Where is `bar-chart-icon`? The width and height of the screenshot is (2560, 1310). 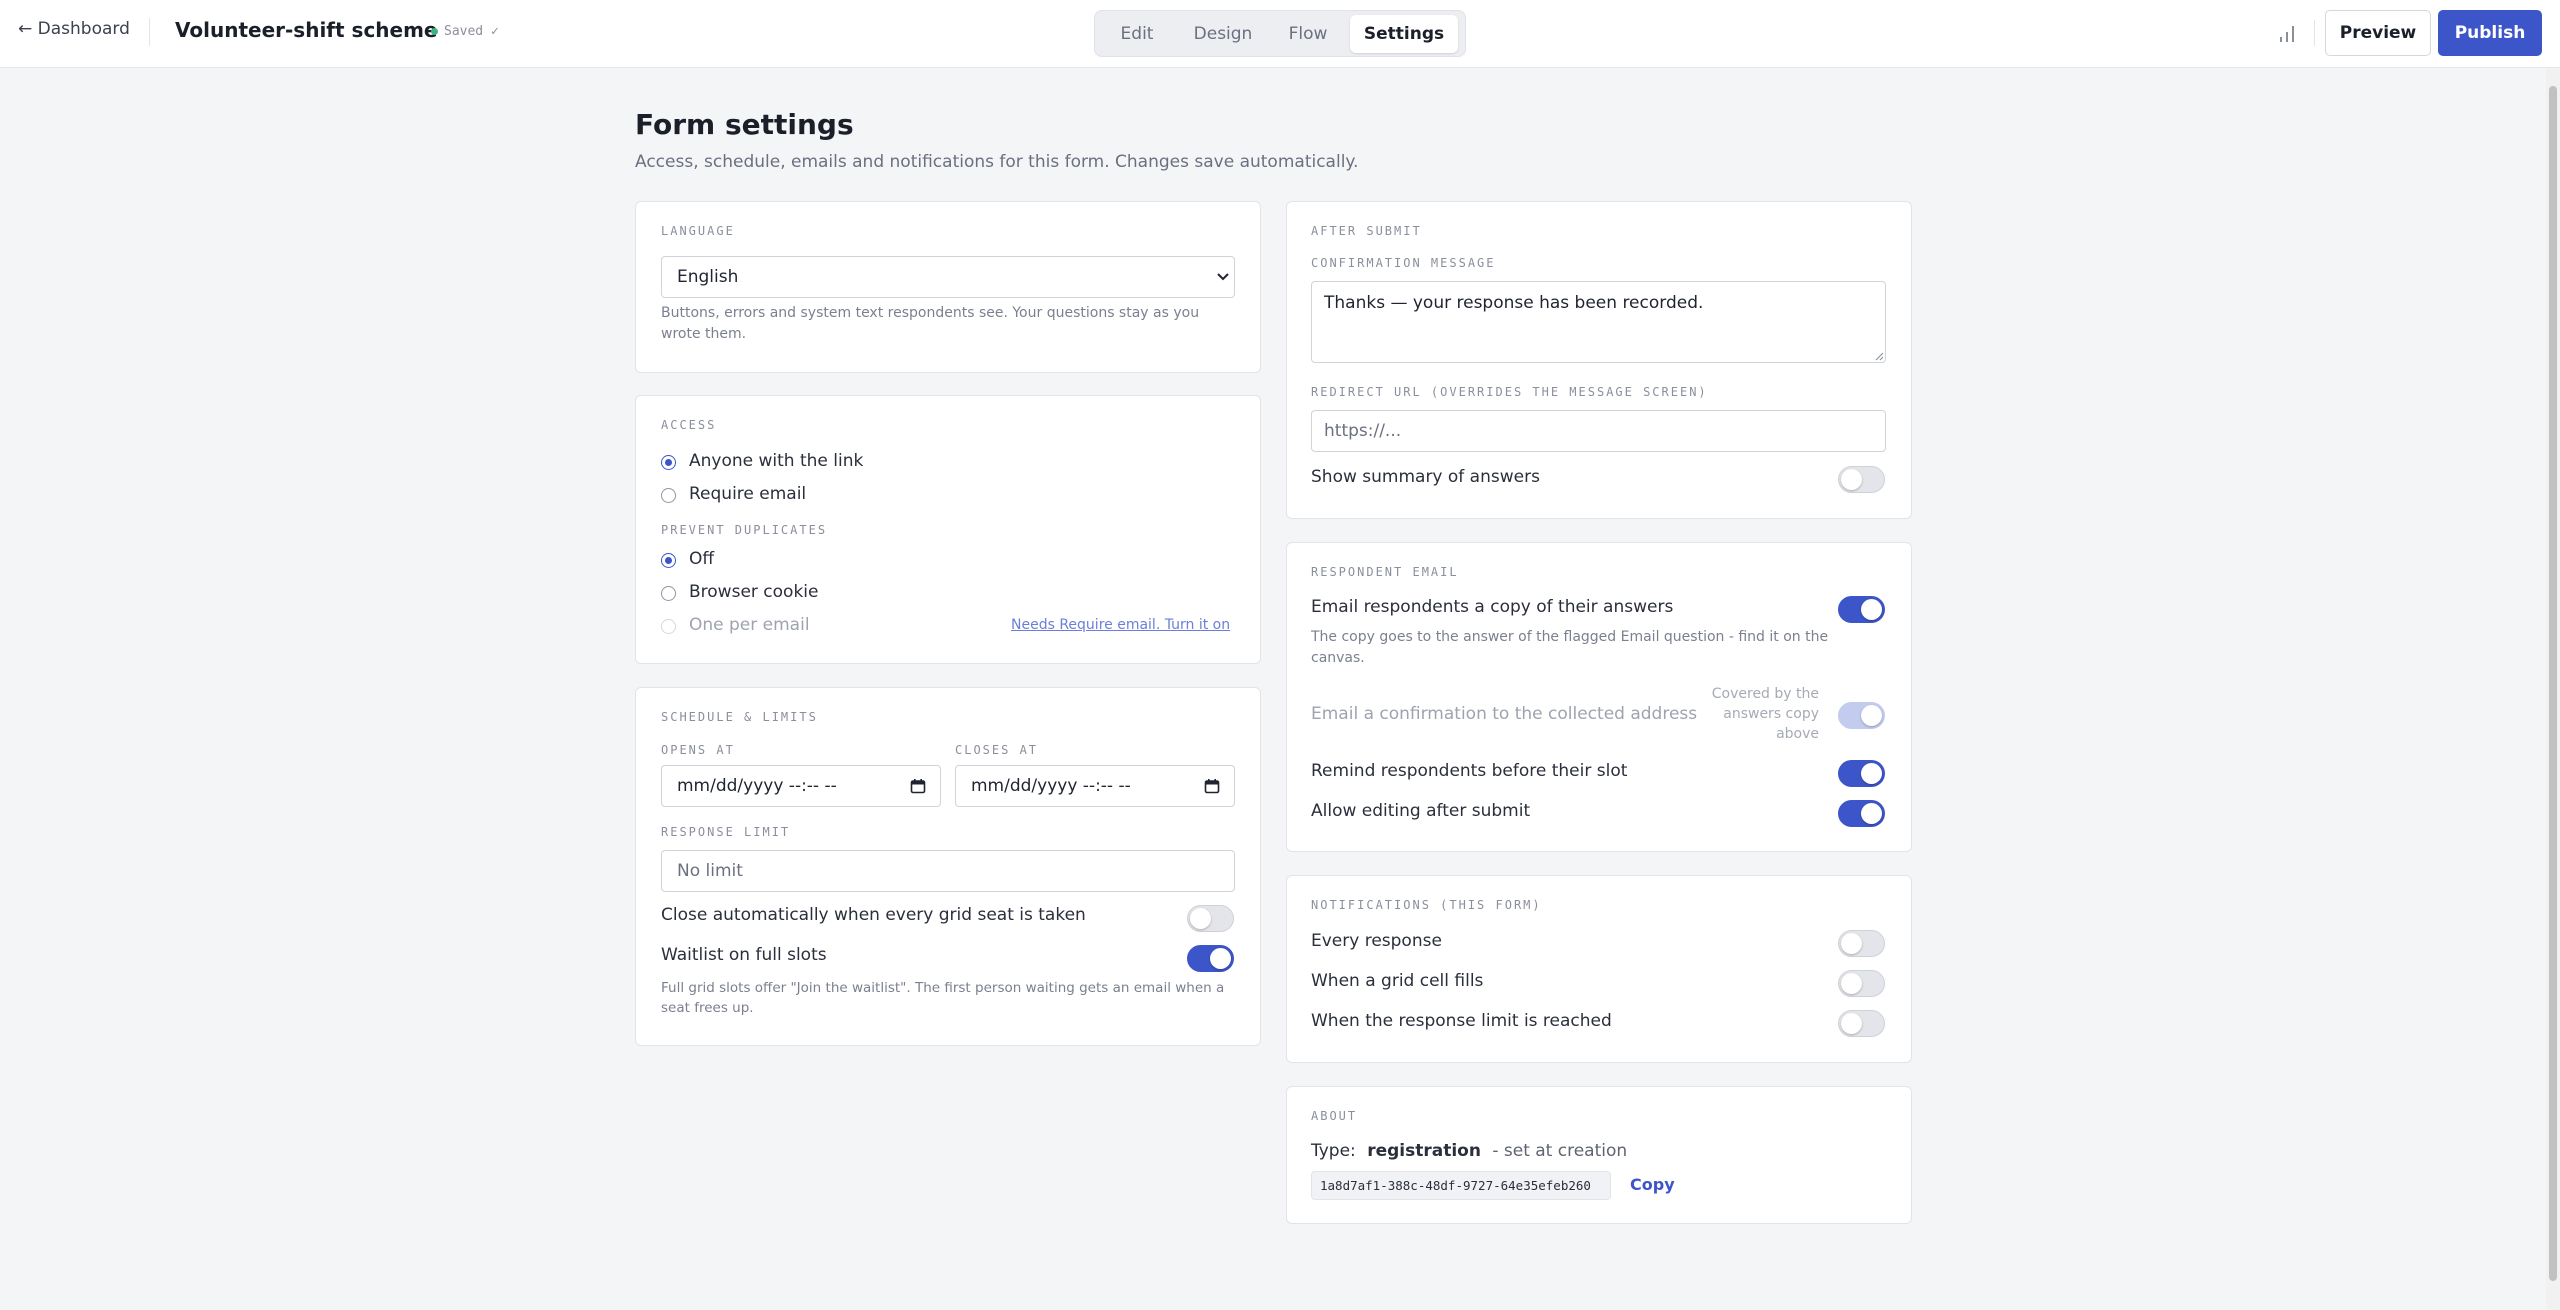 bar-chart-icon is located at coordinates (2287, 33).